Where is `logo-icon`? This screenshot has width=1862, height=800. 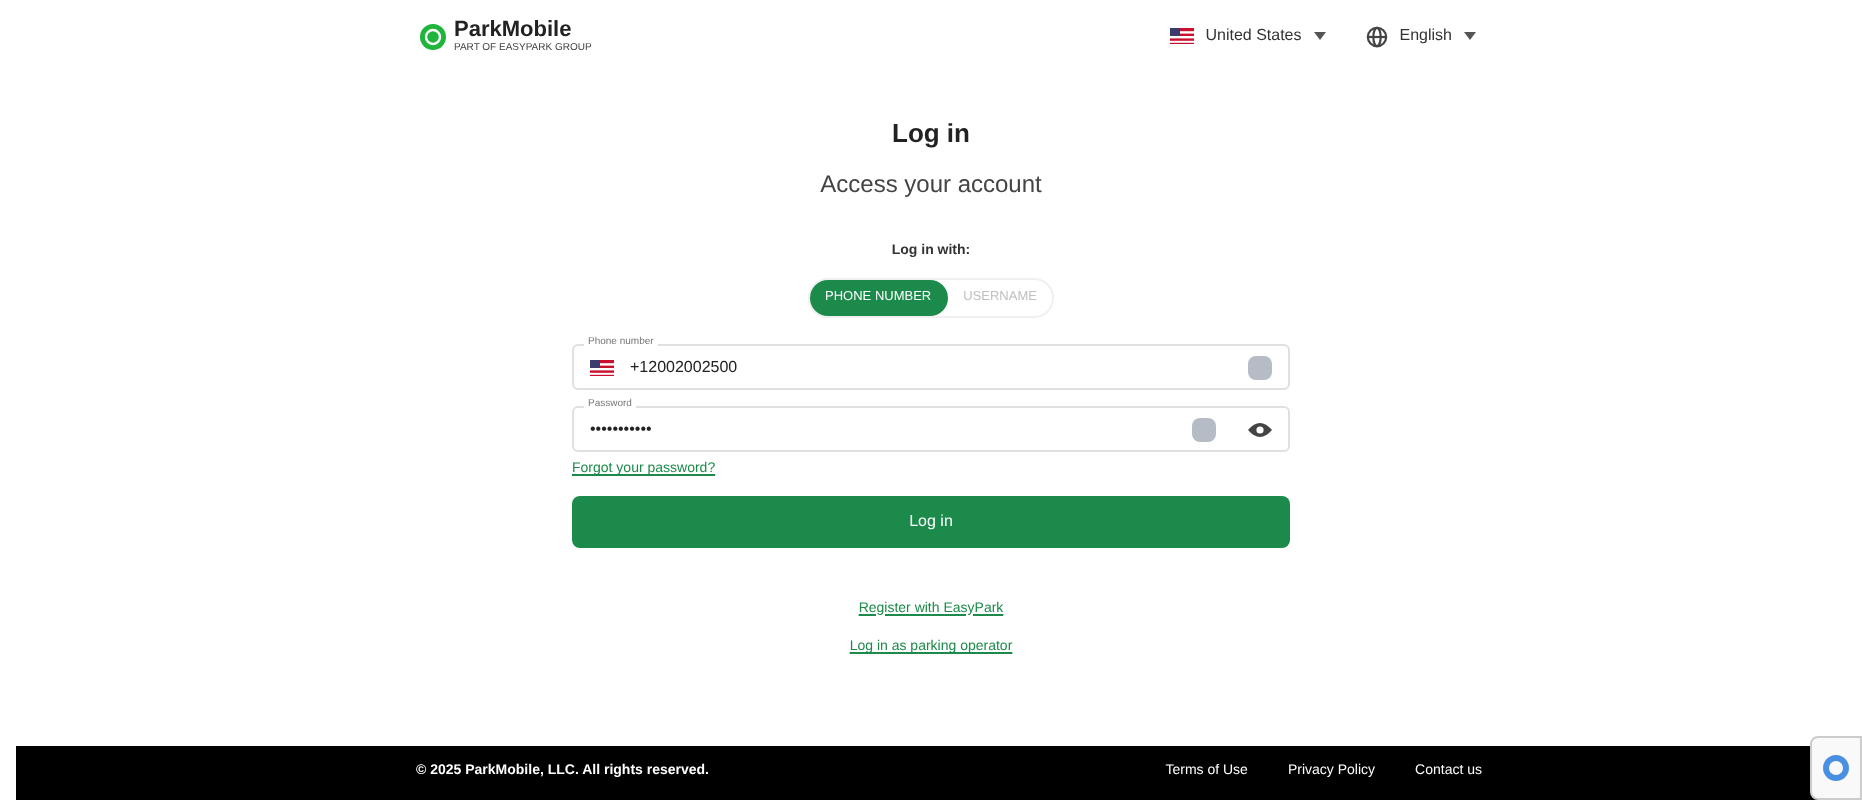 logo-icon is located at coordinates (433, 36).